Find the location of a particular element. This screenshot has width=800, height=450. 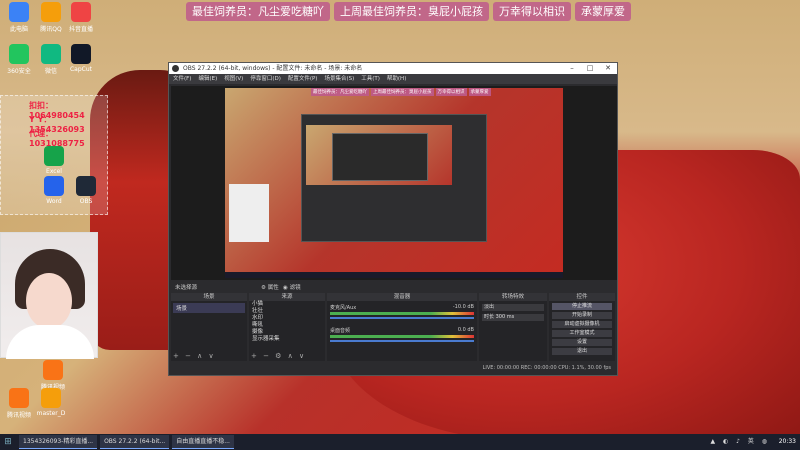

controls-title: 控件 is located at coordinates (582, 297).